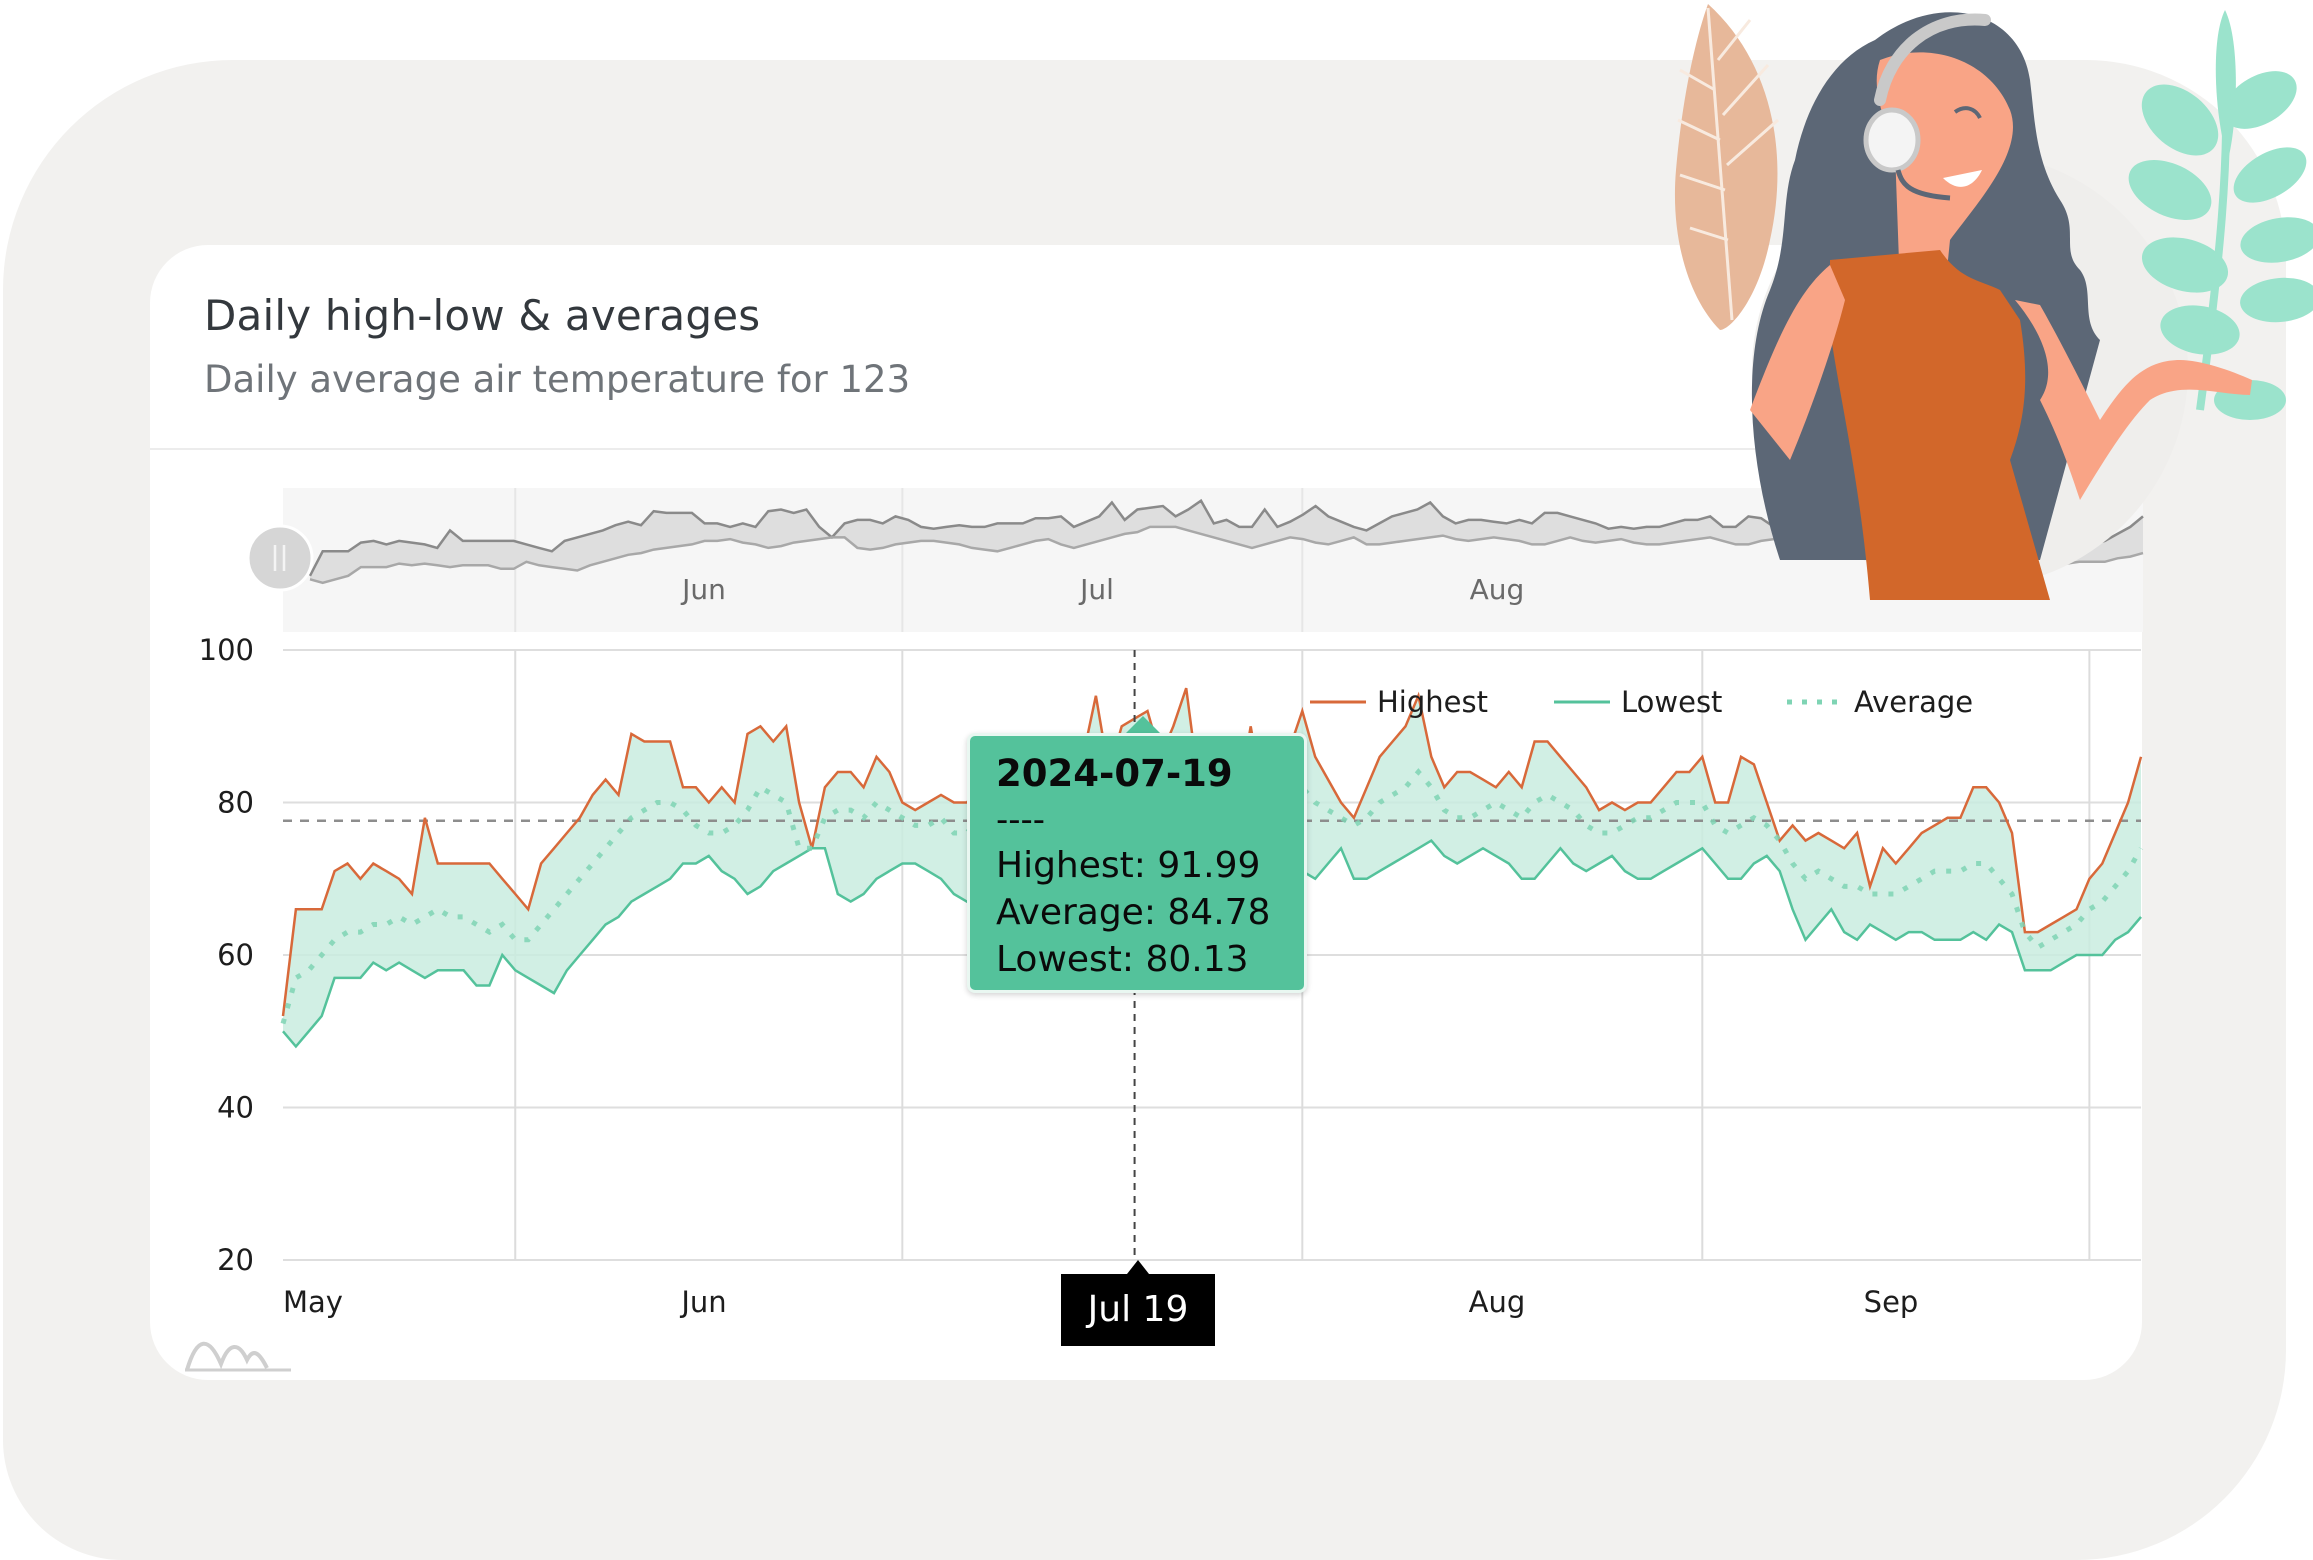  Describe the element at coordinates (1096, 589) in the screenshot. I see `navigator-label-jul: Jul` at that location.